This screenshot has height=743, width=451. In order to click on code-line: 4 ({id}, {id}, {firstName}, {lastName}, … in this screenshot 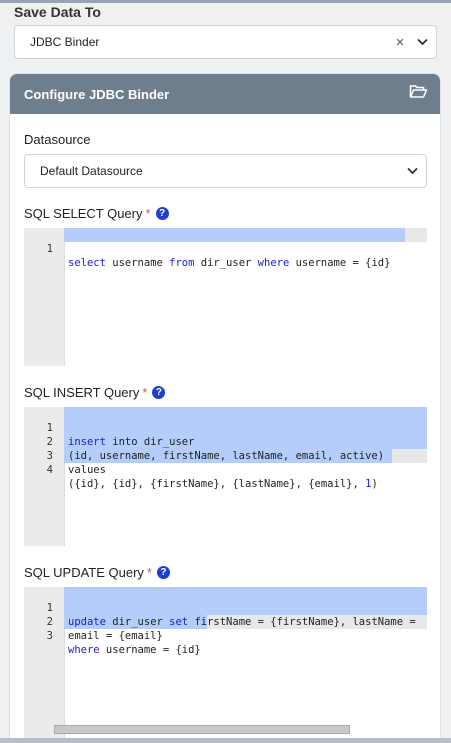, I will do `click(201, 469)`.